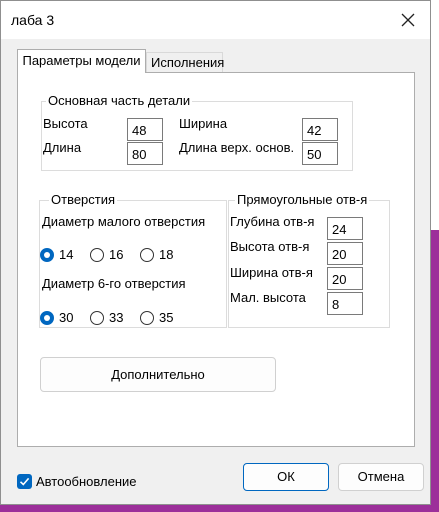 The image size is (439, 512). What do you see at coordinates (62, 147) in the screenshot?
I see `length-label: Длина` at bounding box center [62, 147].